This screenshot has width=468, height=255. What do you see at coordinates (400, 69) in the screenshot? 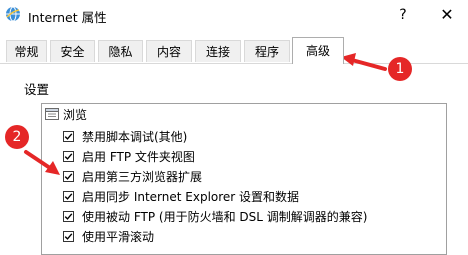
I see `annotation-badge-1: 1` at bounding box center [400, 69].